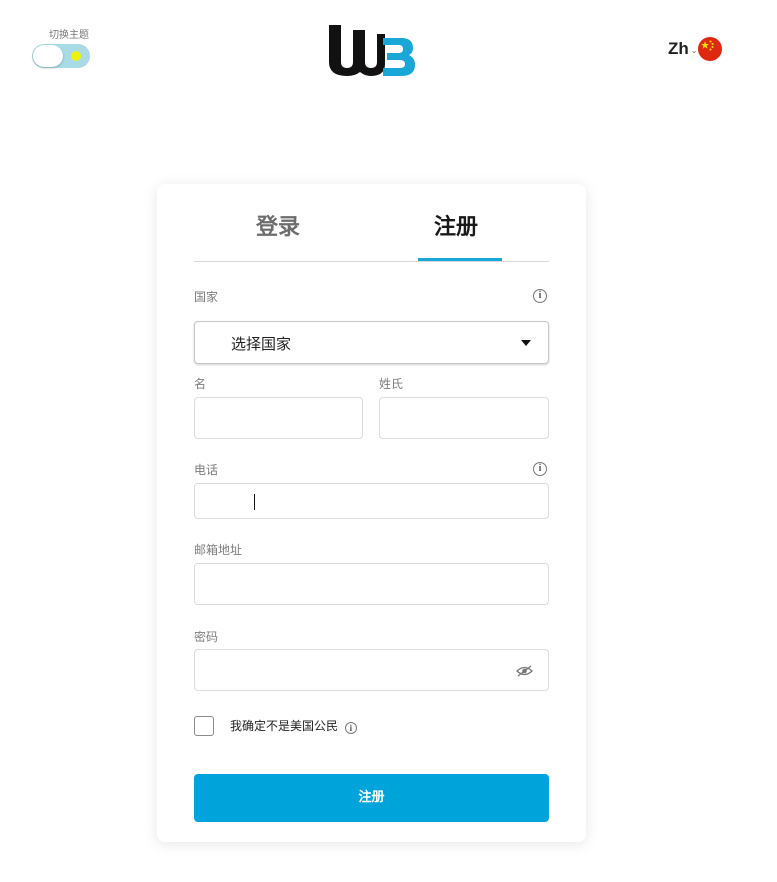 This screenshot has height=882, width=777. Describe the element at coordinates (371, 223) in the screenshot. I see `auth-tabs: 登录 注册` at that location.